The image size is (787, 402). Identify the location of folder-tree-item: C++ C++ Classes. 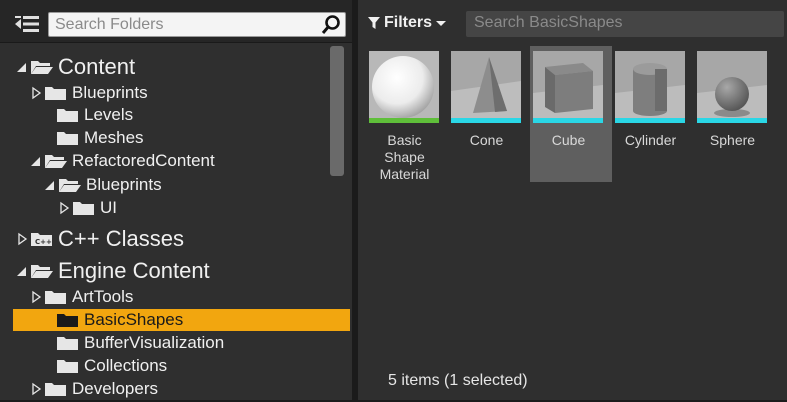
(100, 238).